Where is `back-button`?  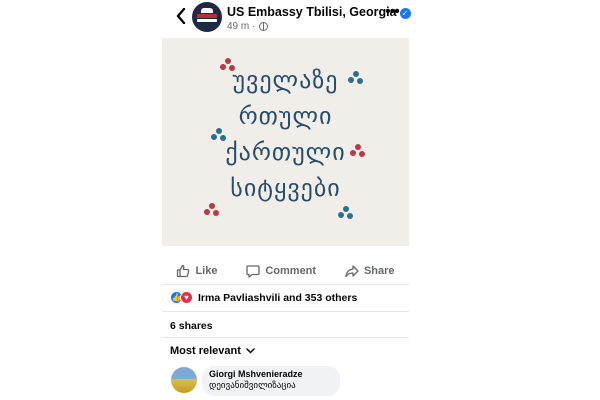
back-button is located at coordinates (181, 16).